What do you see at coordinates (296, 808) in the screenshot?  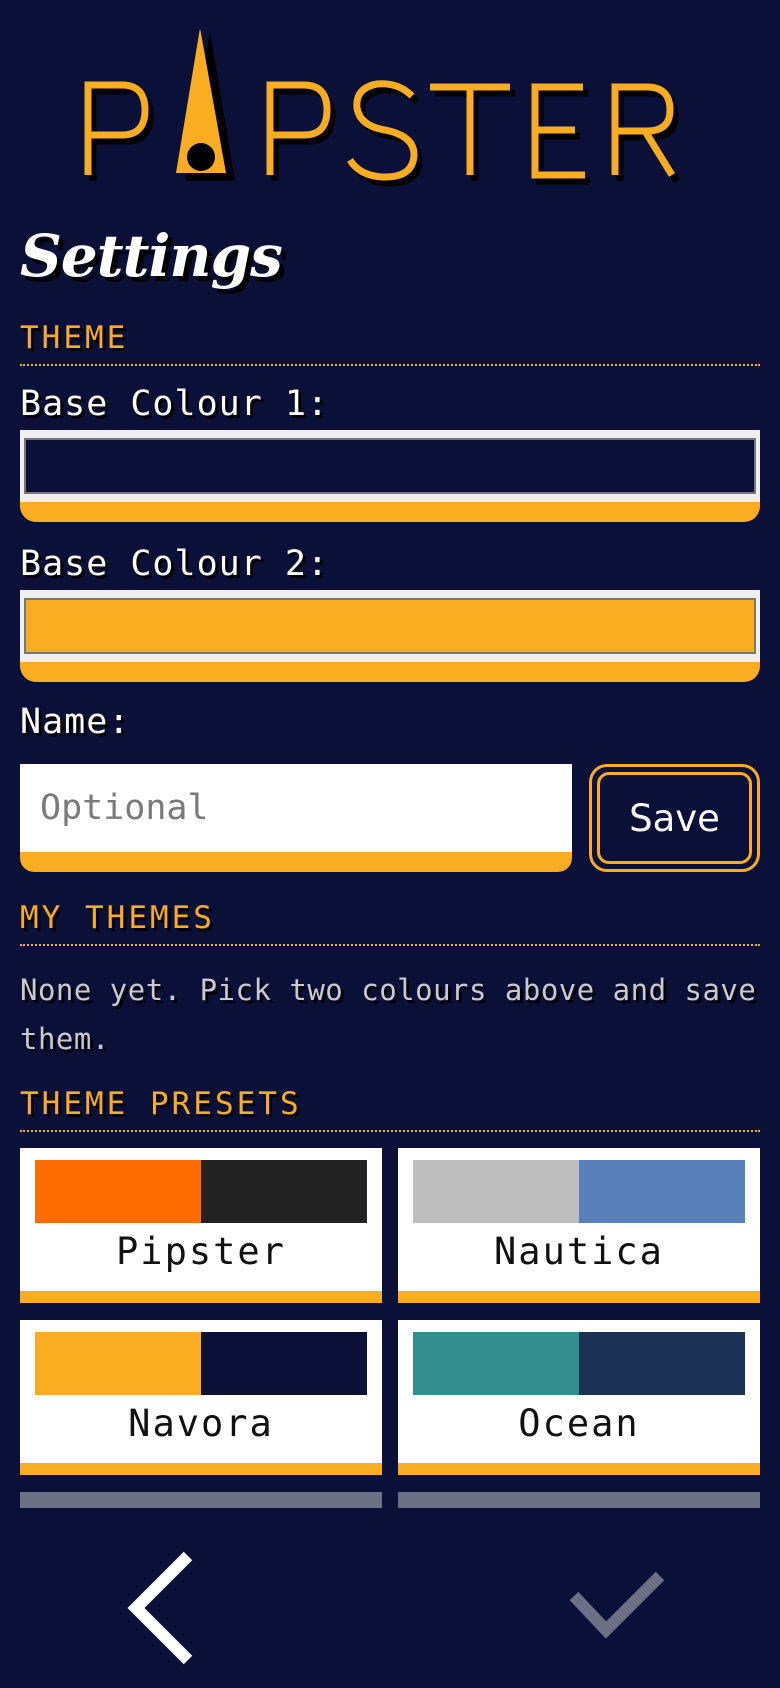 I see `name-input` at bounding box center [296, 808].